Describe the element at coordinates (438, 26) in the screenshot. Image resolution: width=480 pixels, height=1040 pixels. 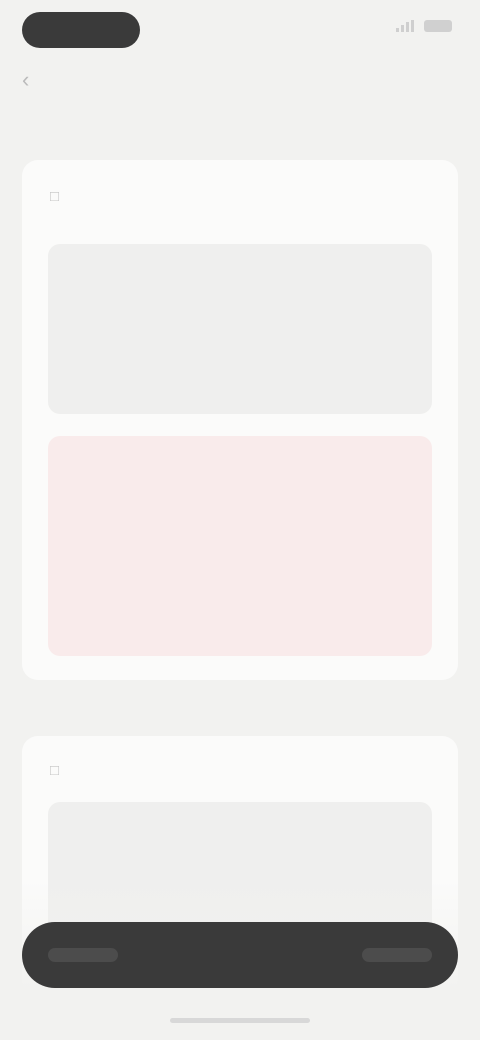
I see `battery-icon` at that location.